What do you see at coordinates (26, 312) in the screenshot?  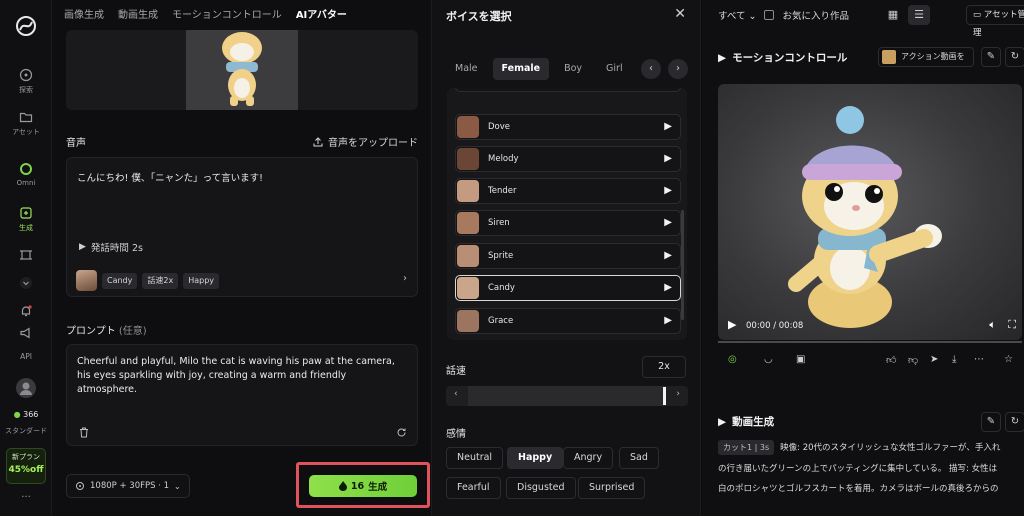 I see `rail-notifications` at bounding box center [26, 312].